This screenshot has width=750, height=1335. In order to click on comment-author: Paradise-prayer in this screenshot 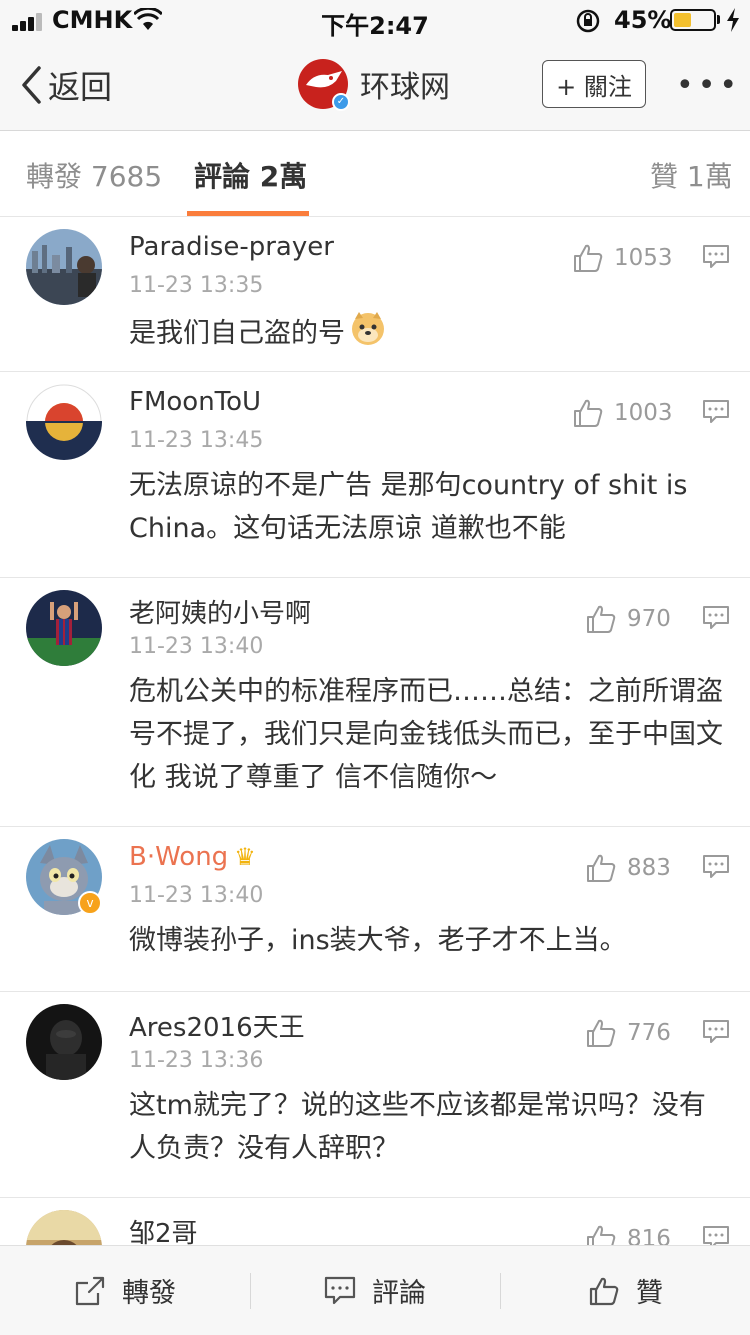, I will do `click(231, 247)`.